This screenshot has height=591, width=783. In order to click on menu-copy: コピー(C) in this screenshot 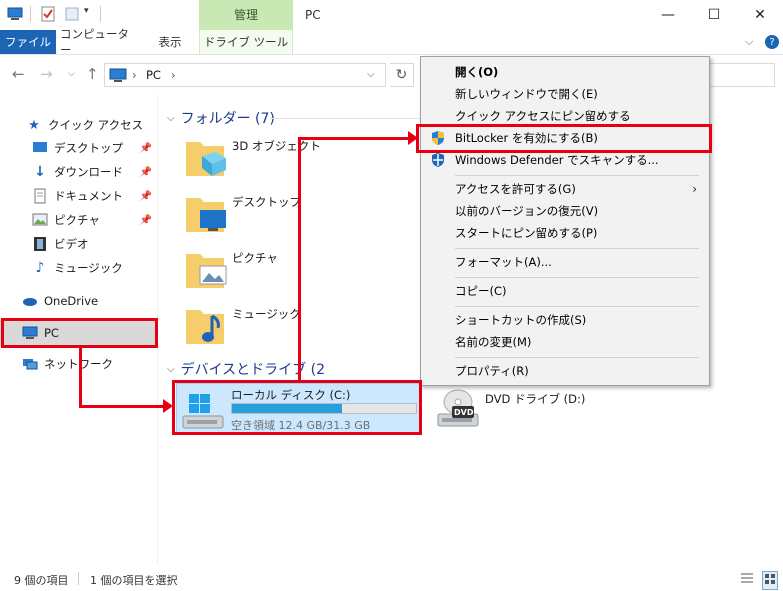, I will do `click(565, 291)`.